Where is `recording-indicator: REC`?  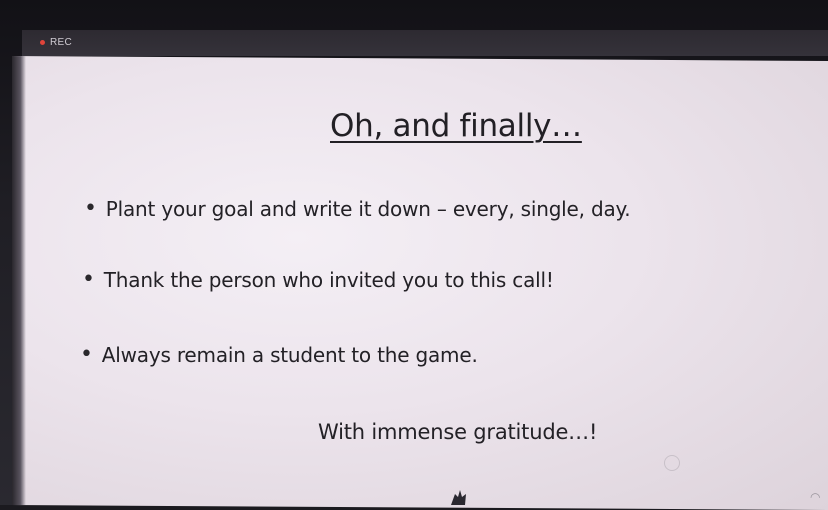
recording-indicator: REC is located at coordinates (56, 42).